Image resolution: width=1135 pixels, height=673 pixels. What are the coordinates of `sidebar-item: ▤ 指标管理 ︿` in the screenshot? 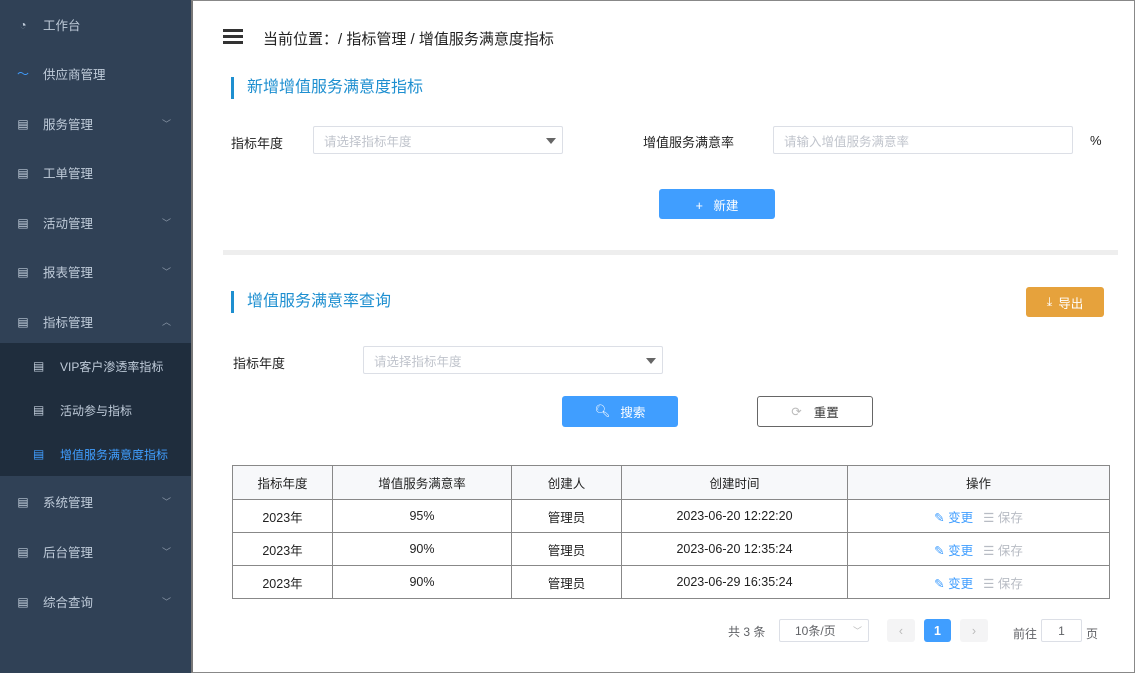 It's located at (95, 321).